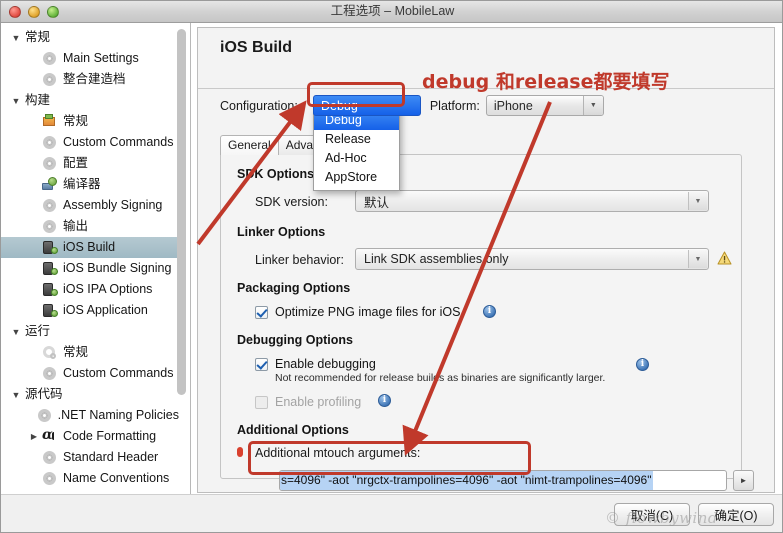 Image resolution: width=783 pixels, height=533 pixels. I want to click on sidebar-item-label: Standard Header, so click(111, 457).